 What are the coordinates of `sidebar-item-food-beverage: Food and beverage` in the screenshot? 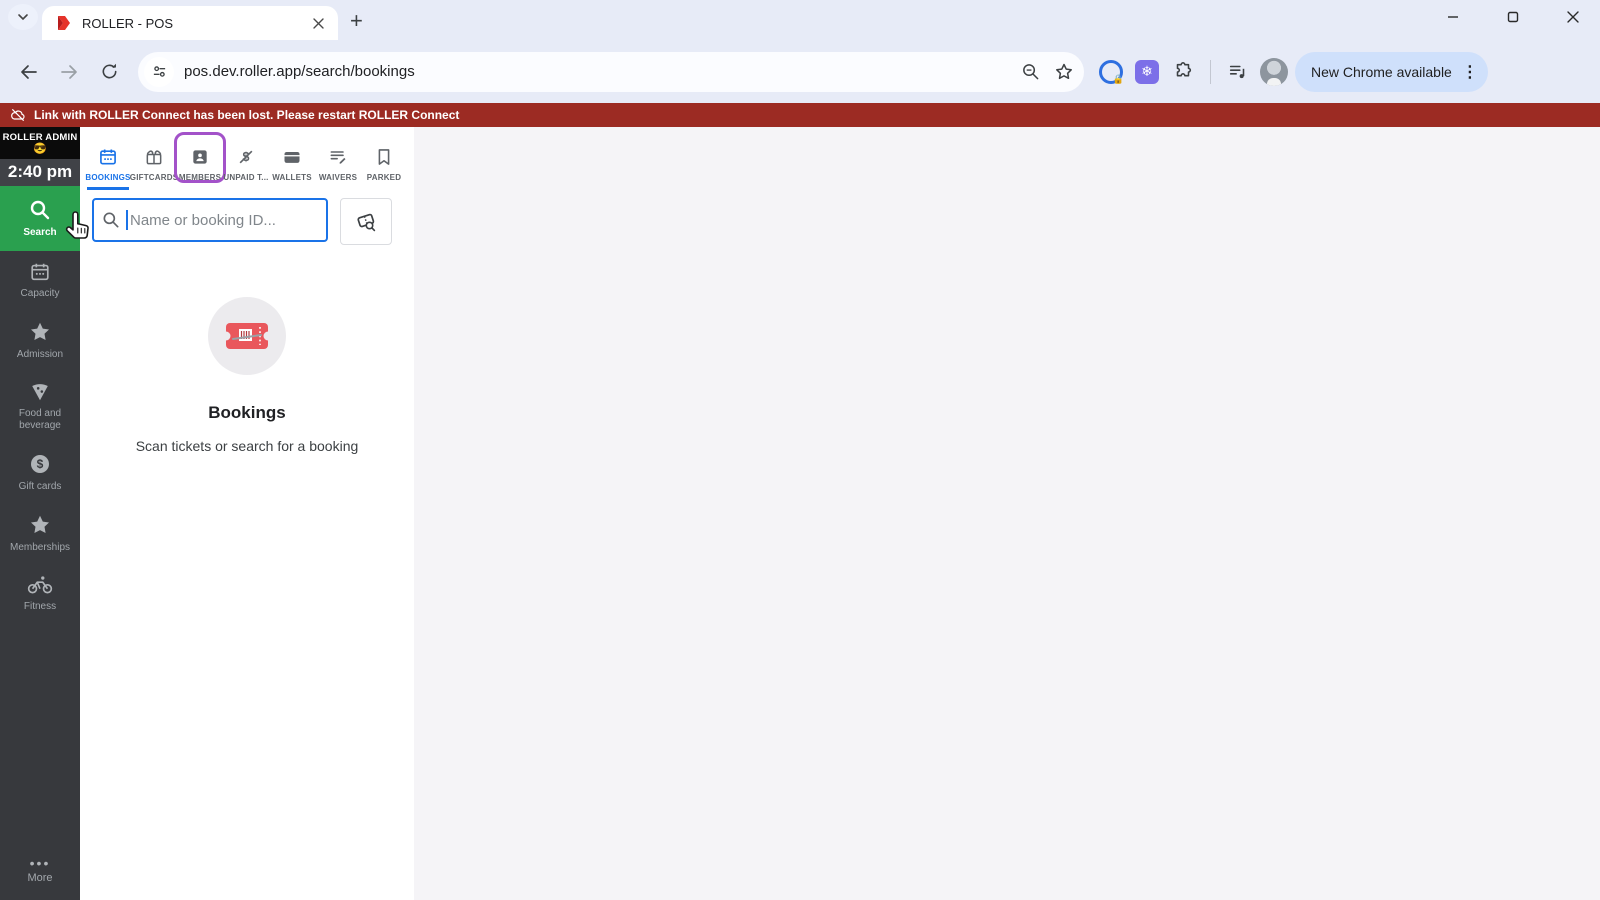 It's located at (40, 406).